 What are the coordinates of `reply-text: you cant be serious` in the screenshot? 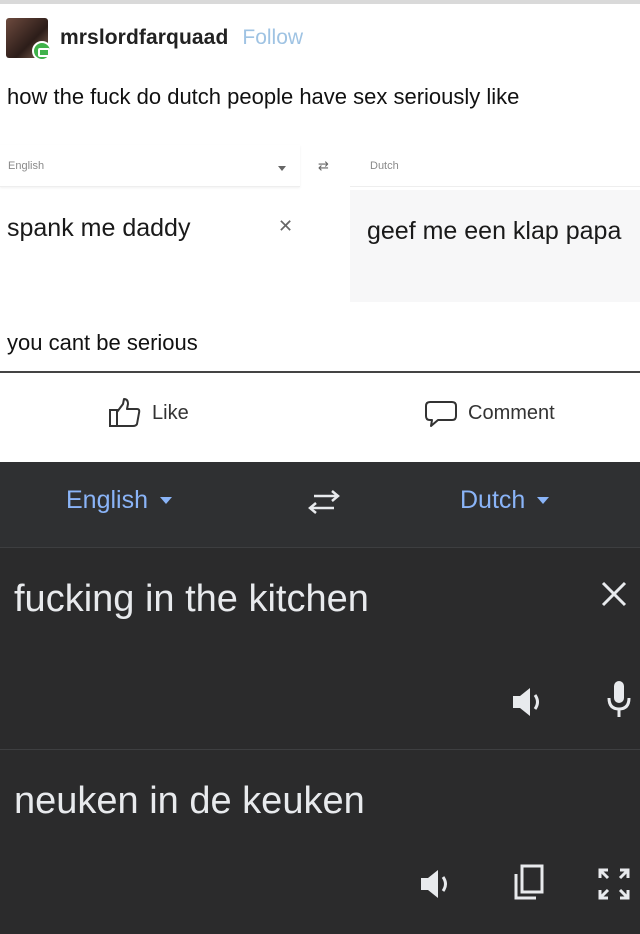 It's located at (102, 342).